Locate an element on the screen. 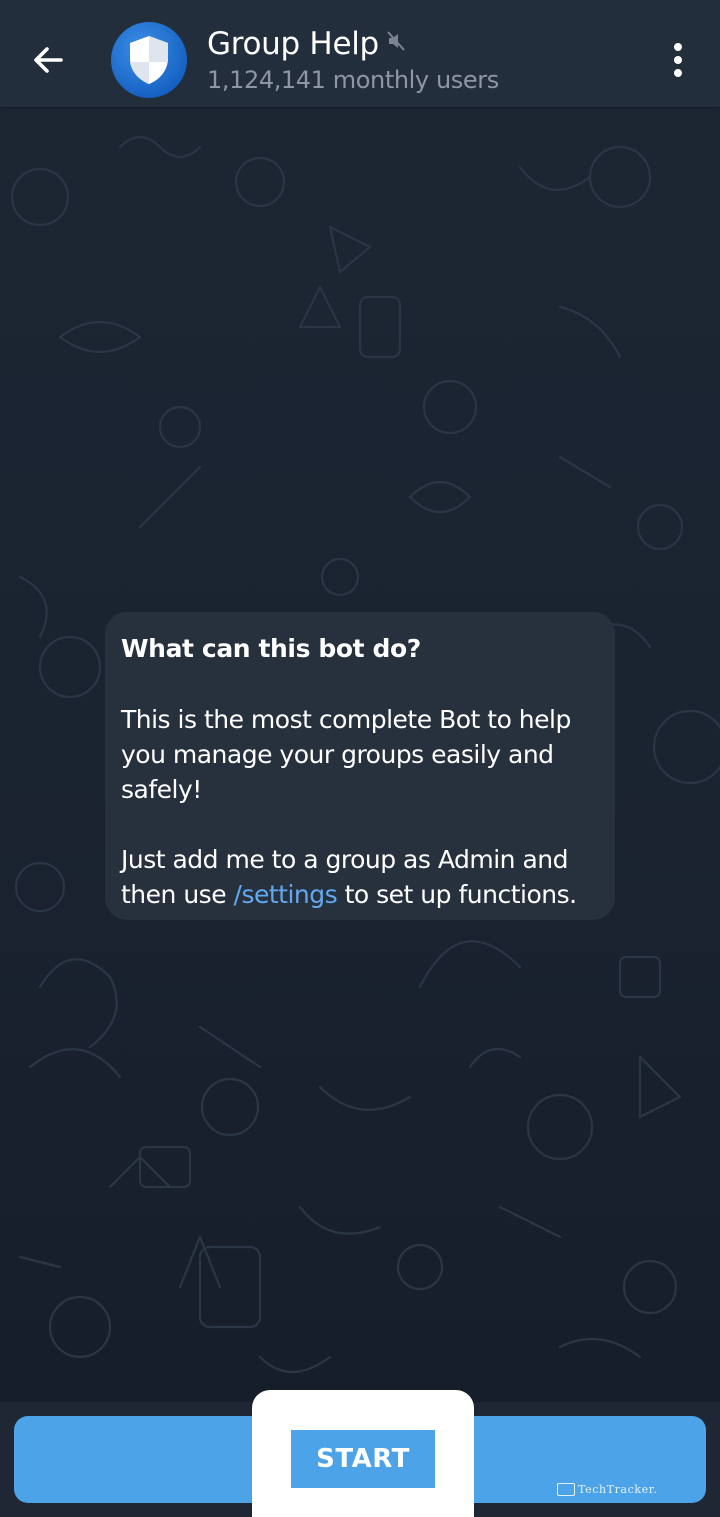 Image resolution: width=720 pixels, height=1517 pixels. chat-title-block: Group Help 1,124,141 monthly users is located at coordinates (353, 60).